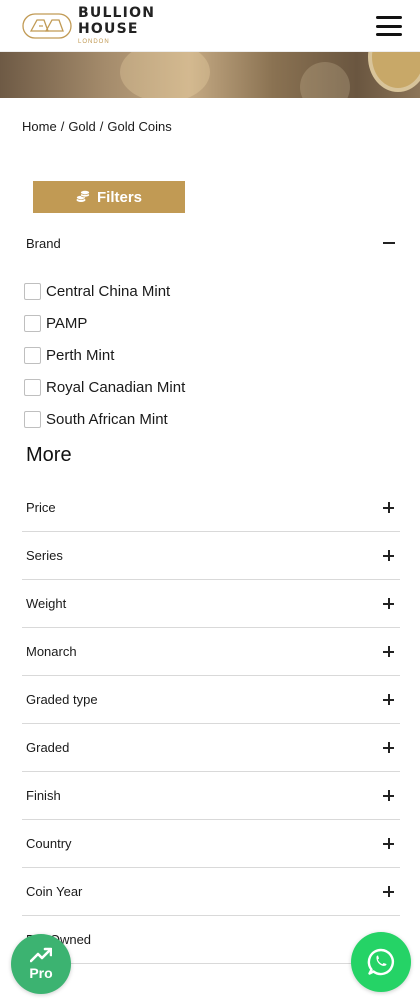 Image resolution: width=420 pixels, height=1000 pixels. I want to click on brand-option-perth-mint: Perth Mint, so click(204, 355).